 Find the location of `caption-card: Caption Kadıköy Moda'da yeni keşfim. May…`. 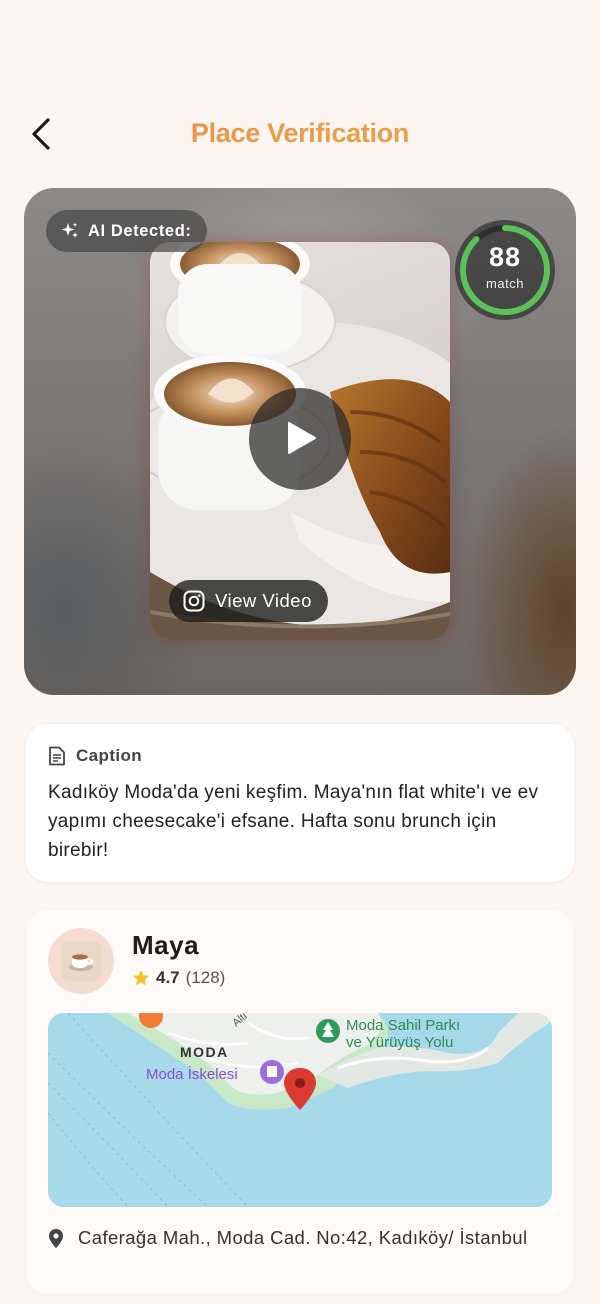

caption-card: Caption Kadıköy Moda'da yeni keşfim. May… is located at coordinates (300, 803).